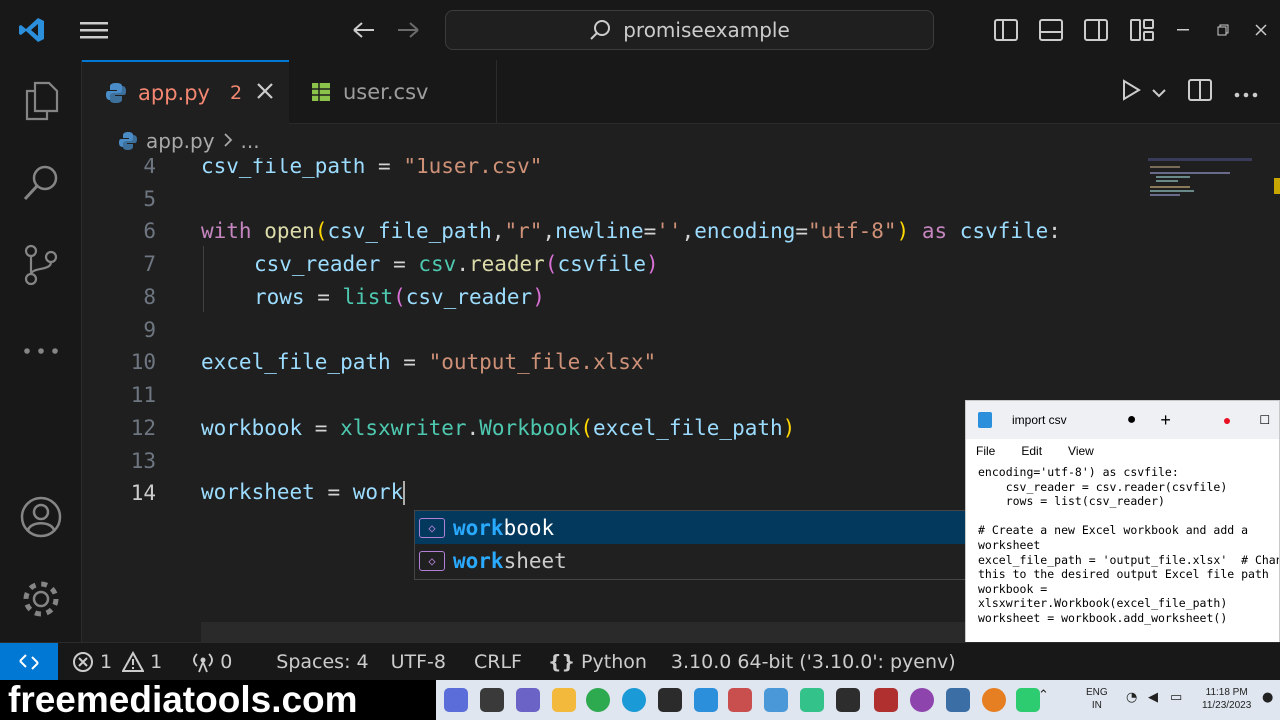 The width and height of the screenshot is (1280, 720). I want to click on chevron-right-icon, so click(228, 141).